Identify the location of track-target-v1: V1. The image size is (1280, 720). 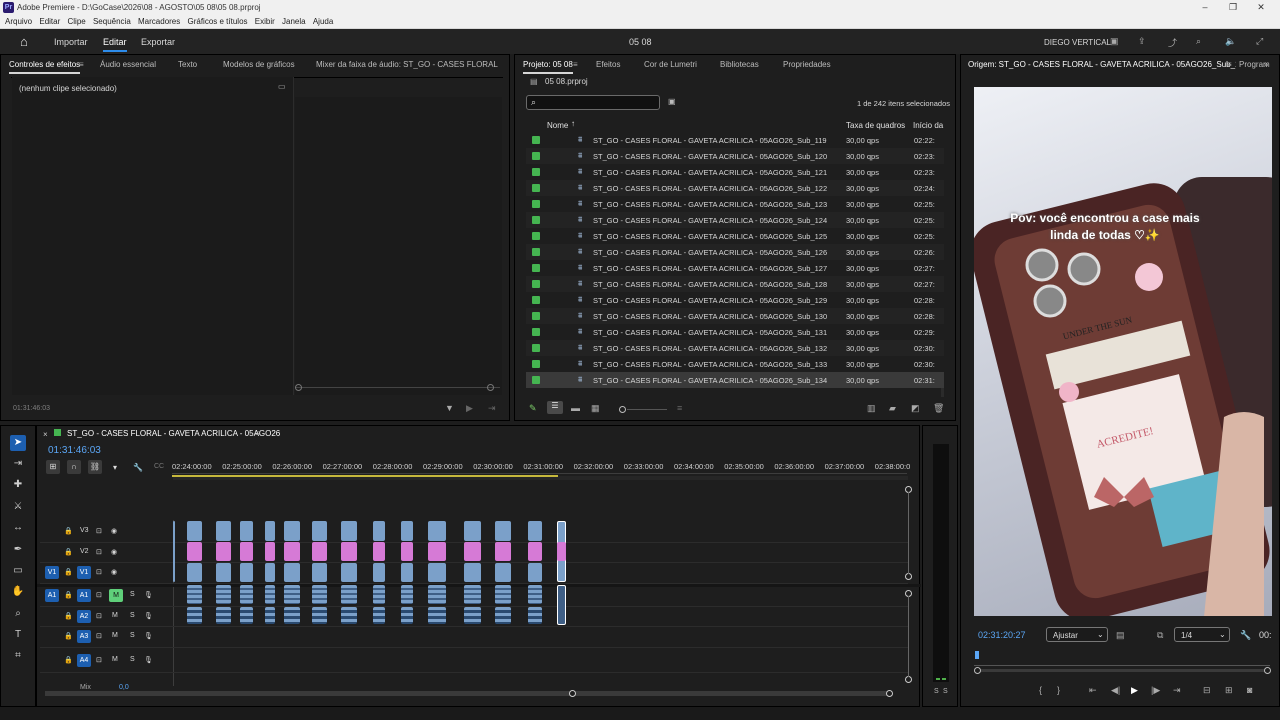
(84, 572).